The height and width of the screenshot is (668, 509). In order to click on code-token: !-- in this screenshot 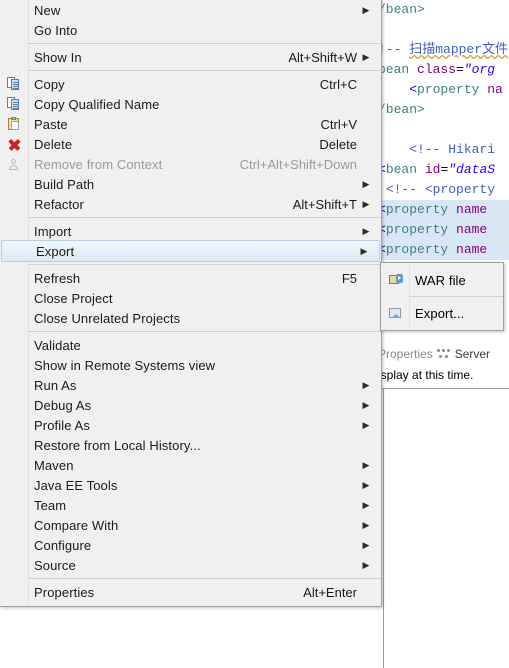, I will do `click(394, 49)`.